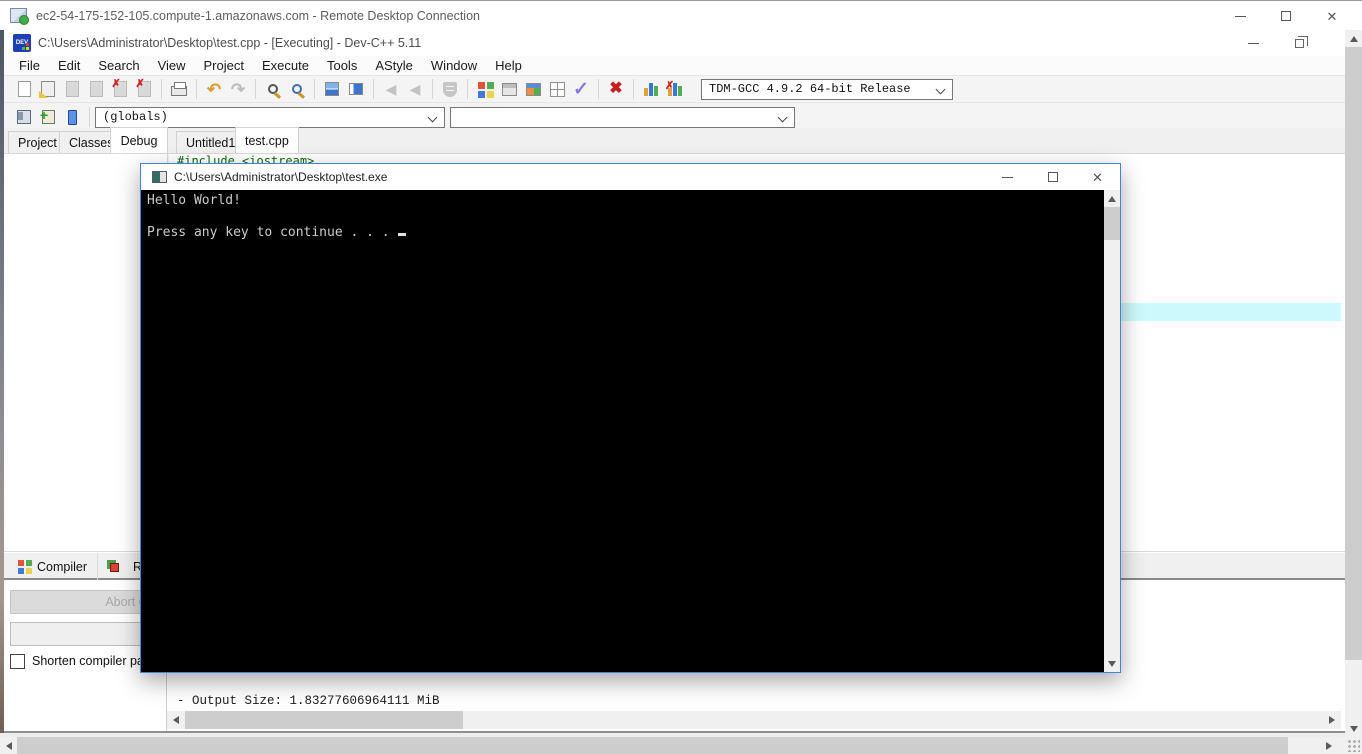  I want to click on open-file-icon, so click(48, 89).